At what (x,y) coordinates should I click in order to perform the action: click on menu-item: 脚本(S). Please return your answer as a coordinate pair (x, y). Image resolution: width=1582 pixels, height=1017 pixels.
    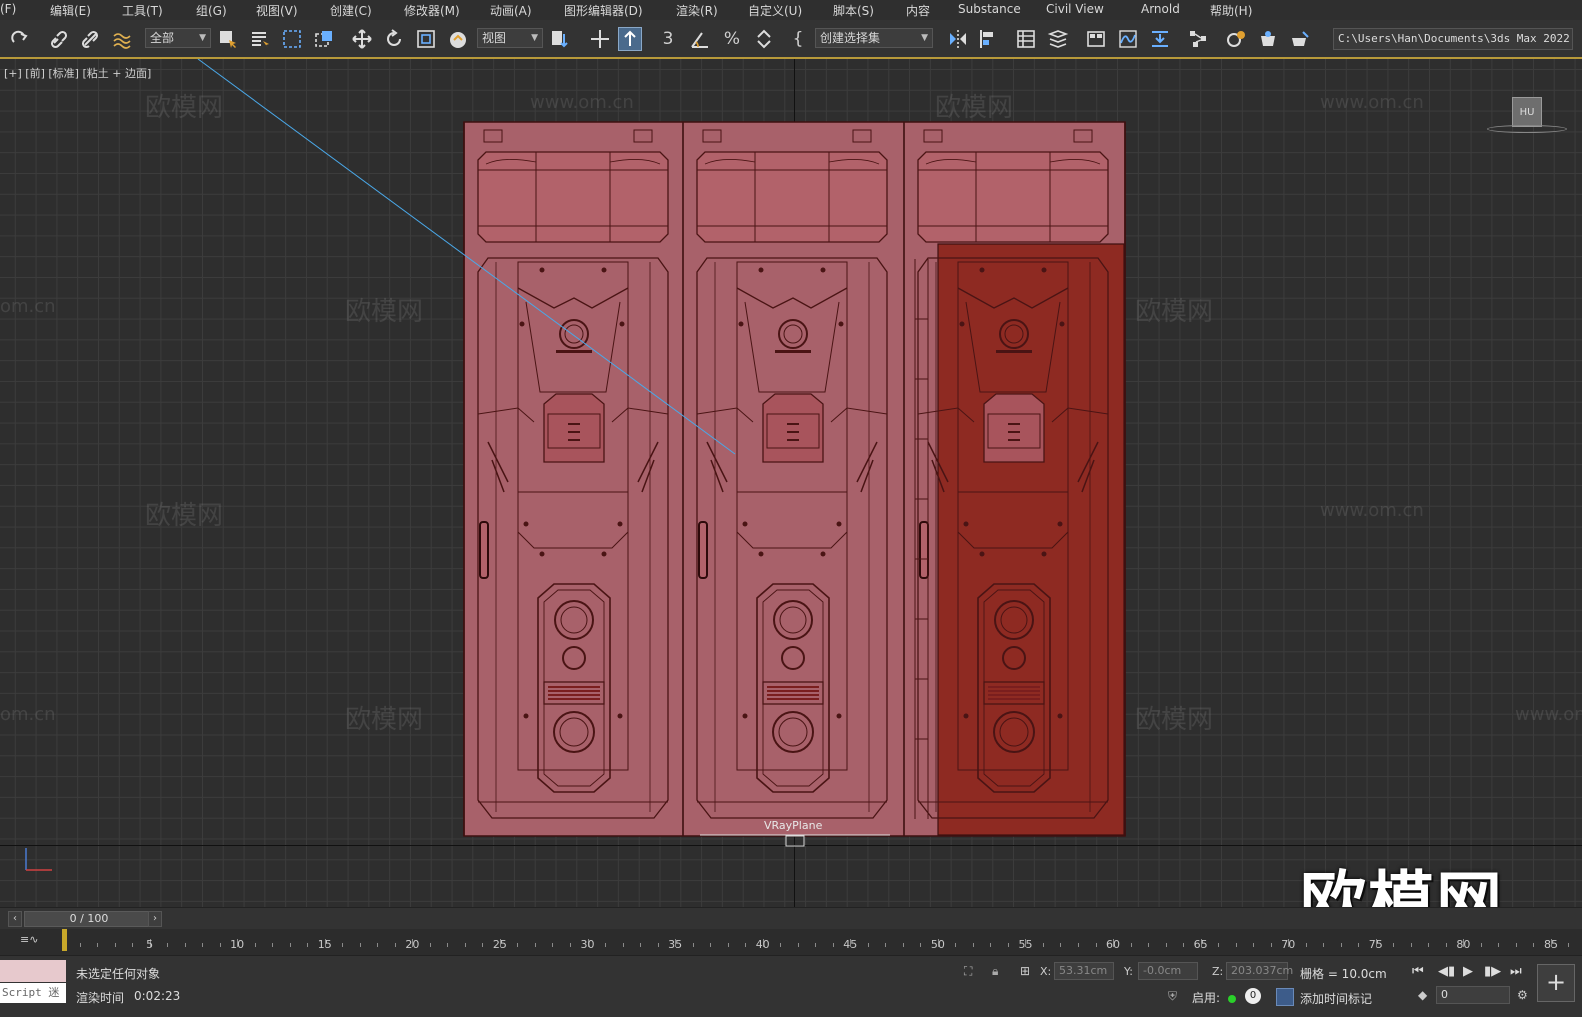
    Looking at the image, I should click on (853, 10).